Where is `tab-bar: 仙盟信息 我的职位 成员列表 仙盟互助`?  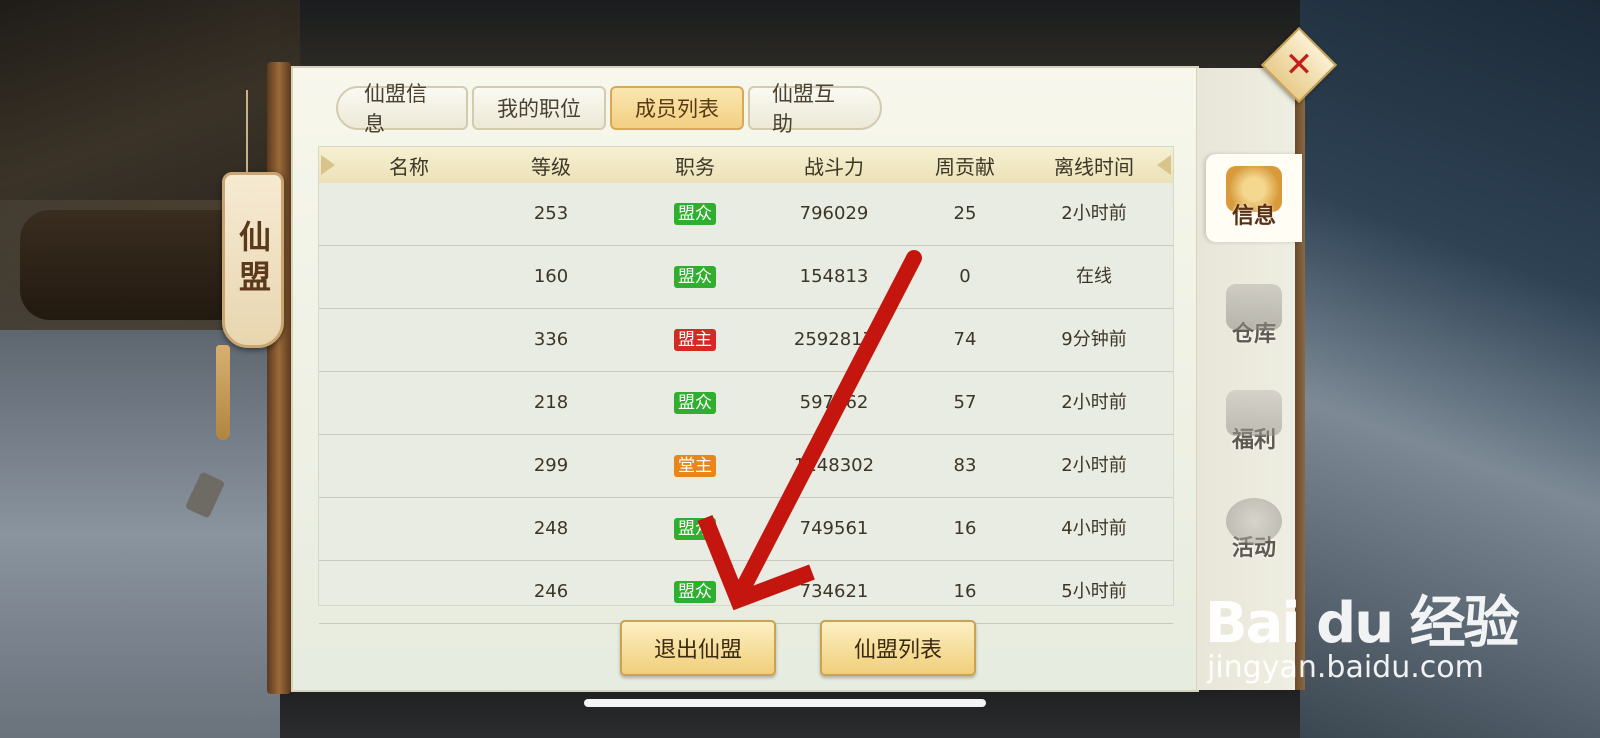 tab-bar: 仙盟信息 我的职位 成员列表 仙盟互助 is located at coordinates (609, 109).